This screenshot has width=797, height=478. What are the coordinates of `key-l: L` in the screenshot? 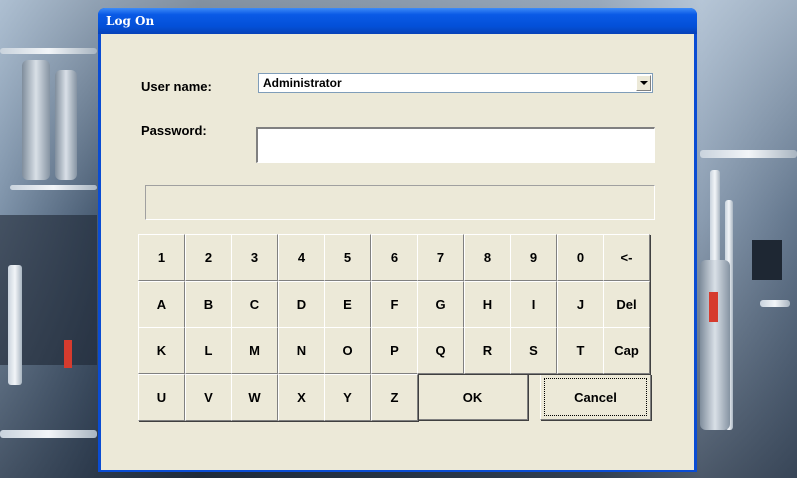 It's located at (208, 350).